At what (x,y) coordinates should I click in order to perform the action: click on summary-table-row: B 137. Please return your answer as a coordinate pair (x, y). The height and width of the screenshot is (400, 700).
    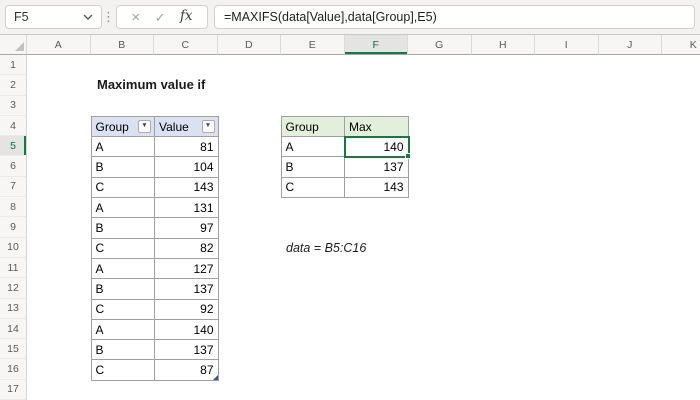
    Looking at the image, I should click on (345, 167).